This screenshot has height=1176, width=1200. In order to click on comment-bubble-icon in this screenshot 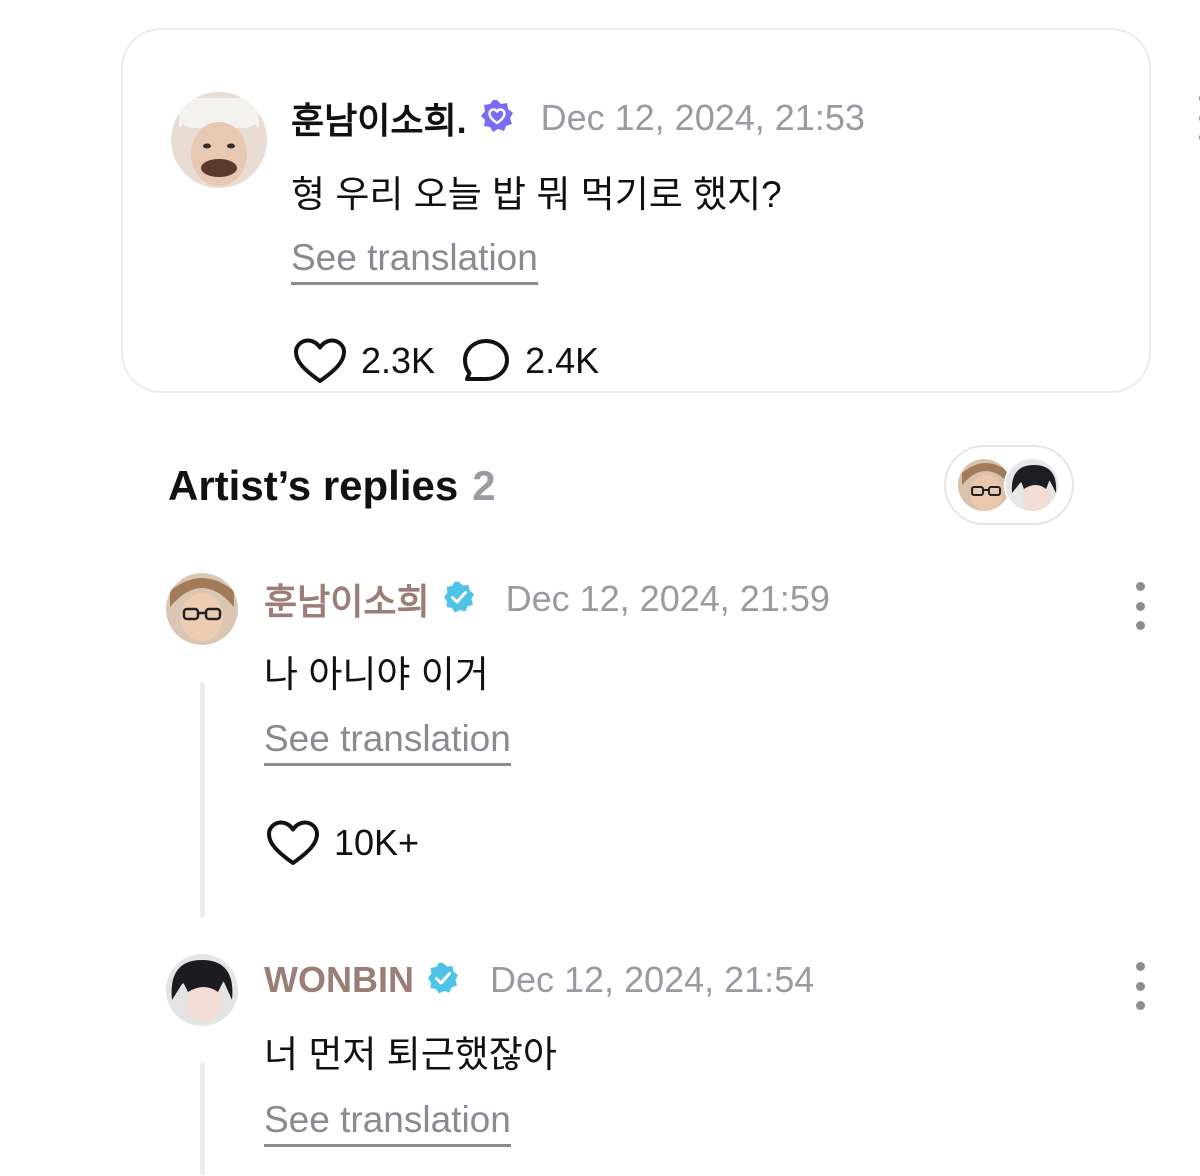, I will do `click(486, 361)`.